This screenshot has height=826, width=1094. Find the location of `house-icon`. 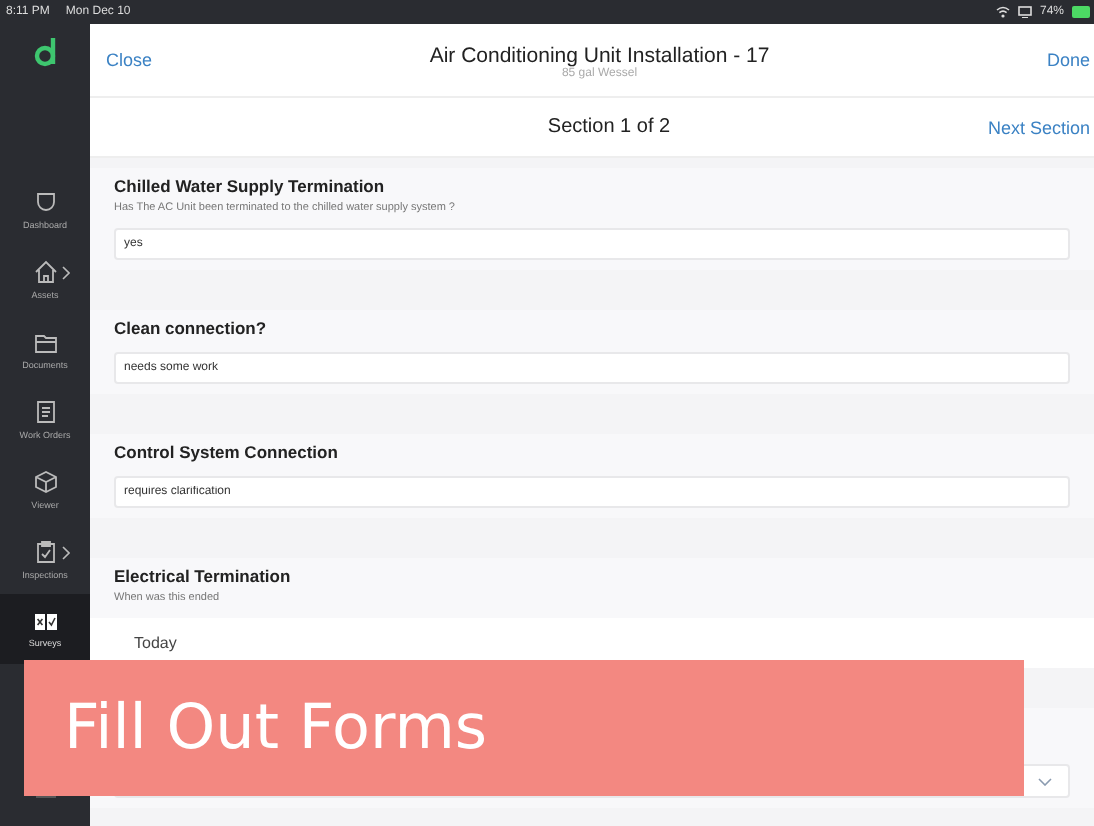

house-icon is located at coordinates (45, 271).